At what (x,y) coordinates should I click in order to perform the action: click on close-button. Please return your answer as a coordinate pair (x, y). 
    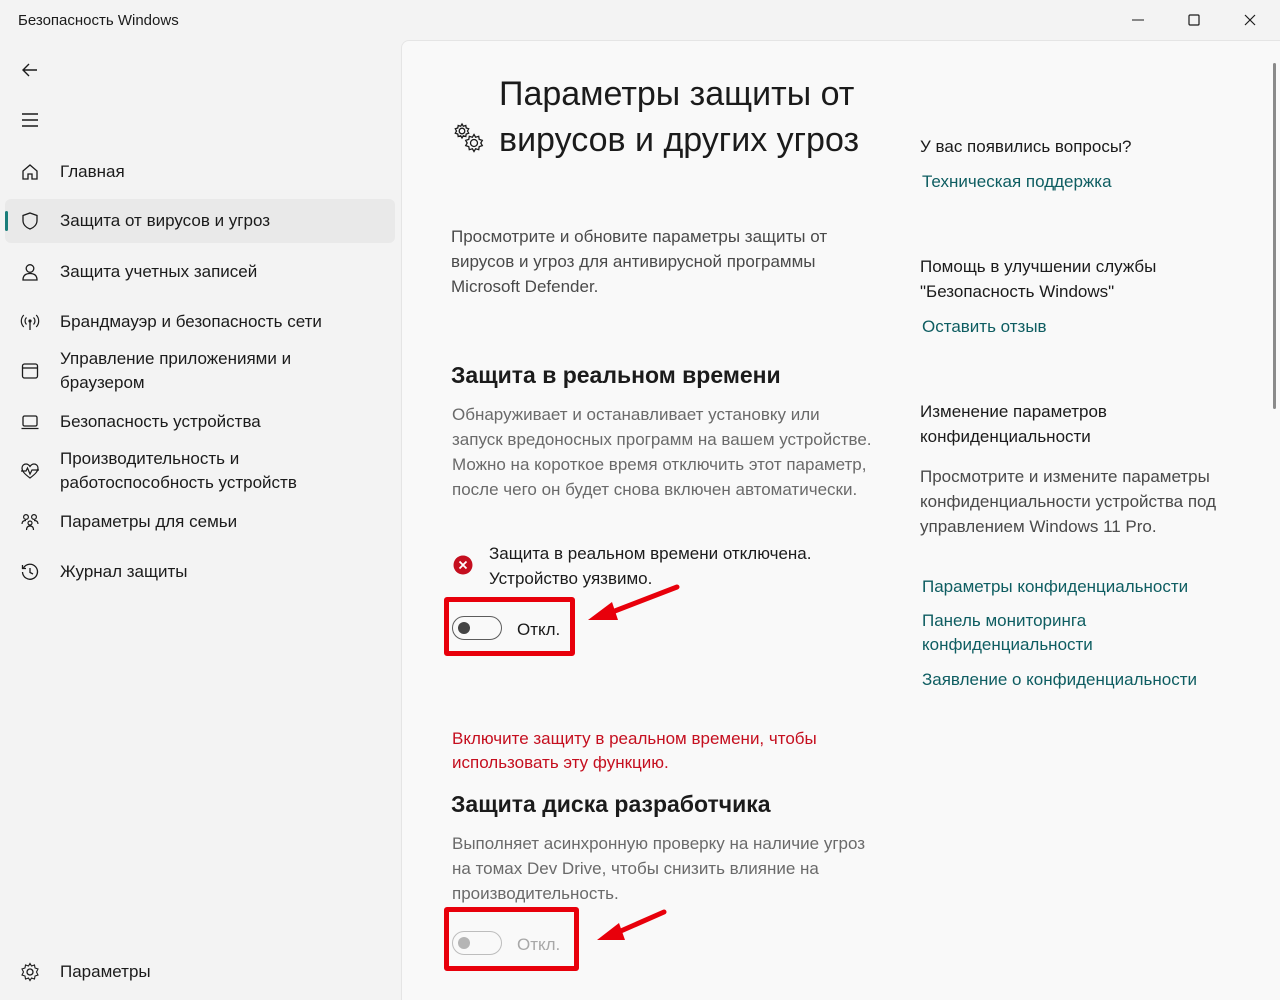
    Looking at the image, I should click on (1250, 20).